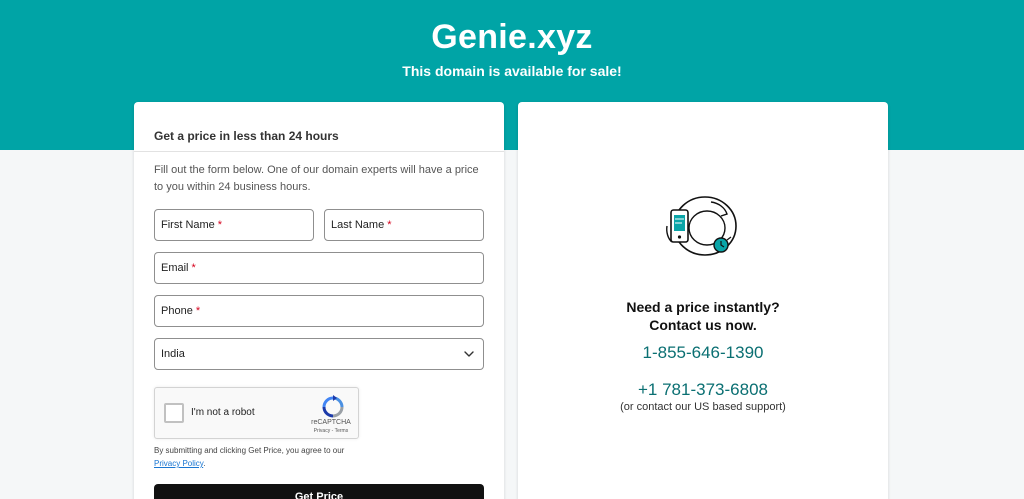  I want to click on captcha-checkbox, so click(174, 413).